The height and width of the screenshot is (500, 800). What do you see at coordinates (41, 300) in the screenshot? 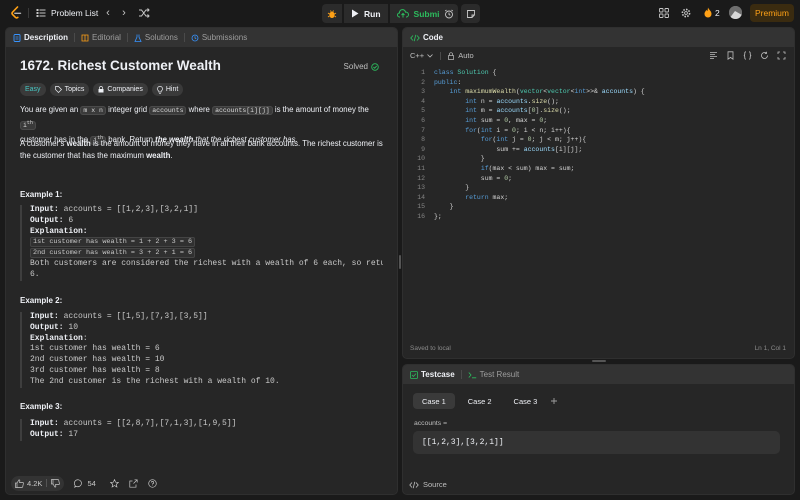
I see `example-2-title: Example 2:` at bounding box center [41, 300].